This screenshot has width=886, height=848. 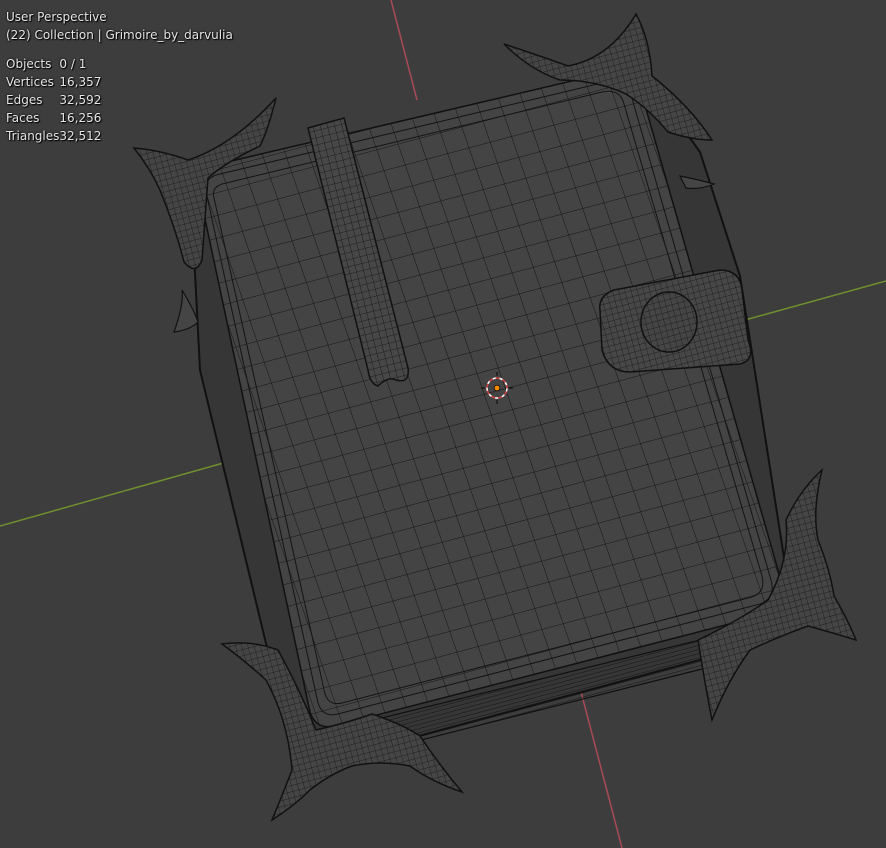 I want to click on origin-dot, so click(x=497, y=388).